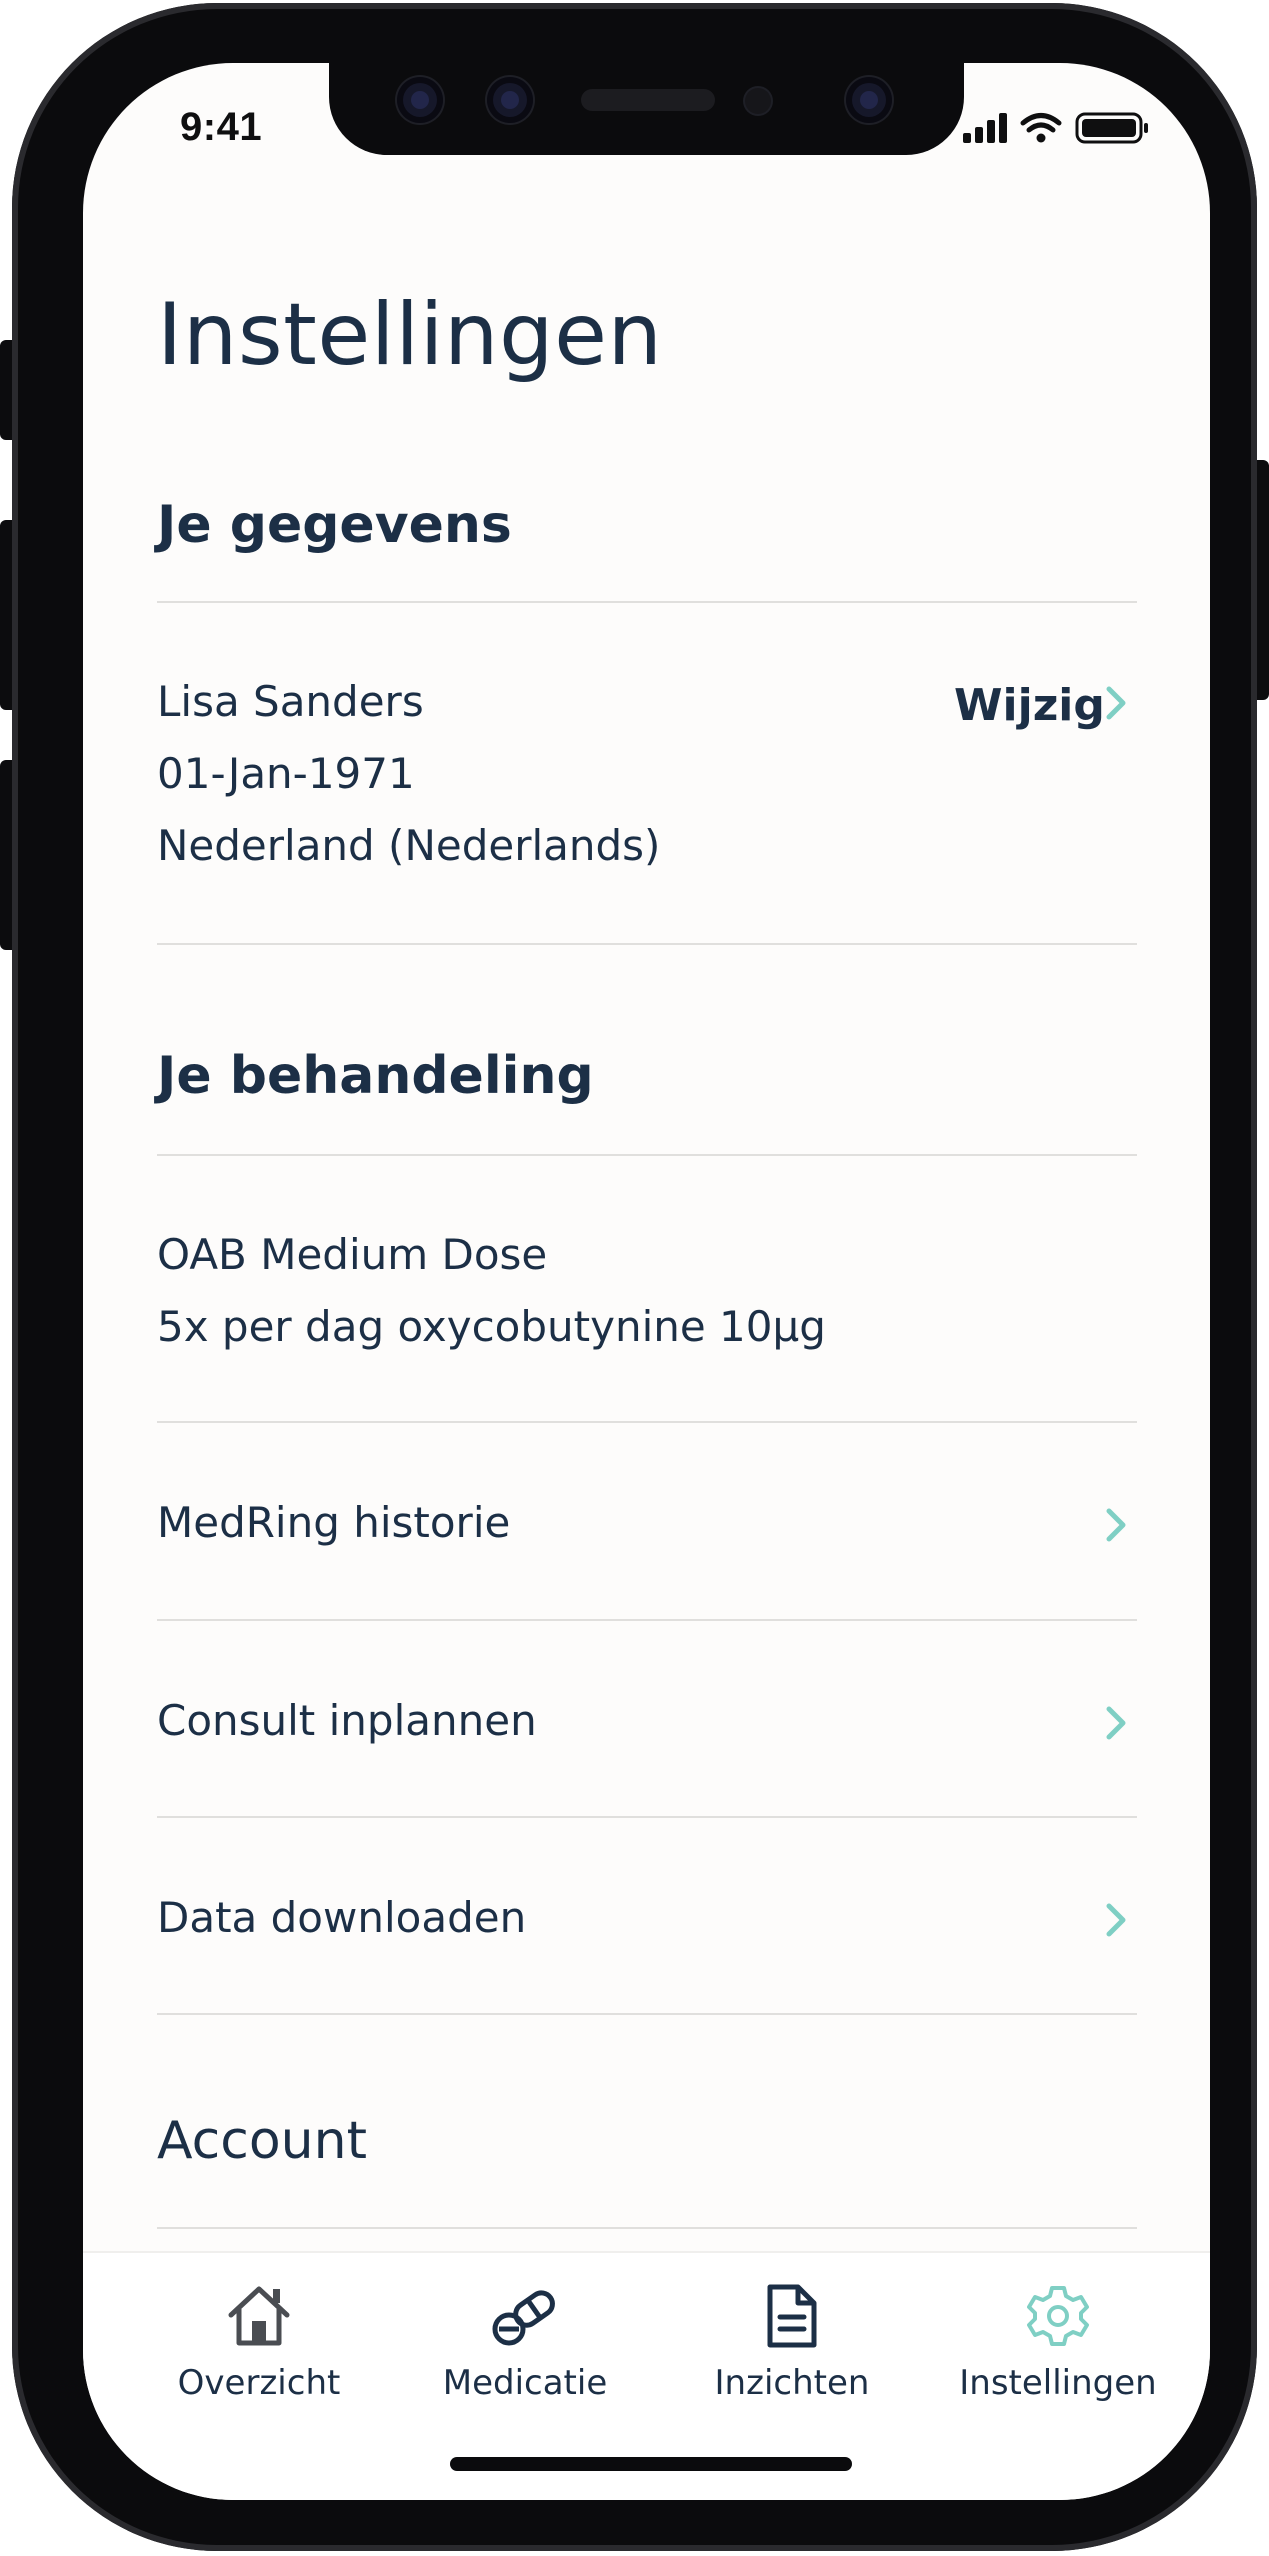  What do you see at coordinates (347, 1720) in the screenshot?
I see `schedule-consult-label: Consult inplannen` at bounding box center [347, 1720].